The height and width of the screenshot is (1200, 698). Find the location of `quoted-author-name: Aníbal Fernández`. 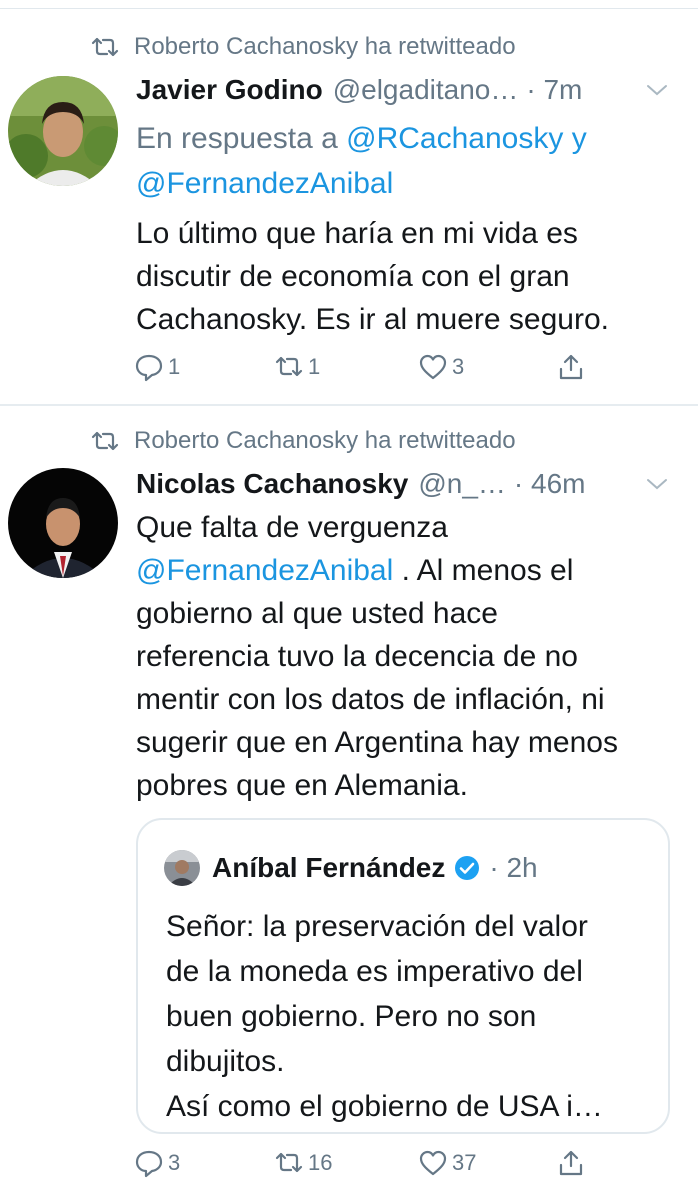

quoted-author-name: Aníbal Fernández is located at coordinates (328, 868).